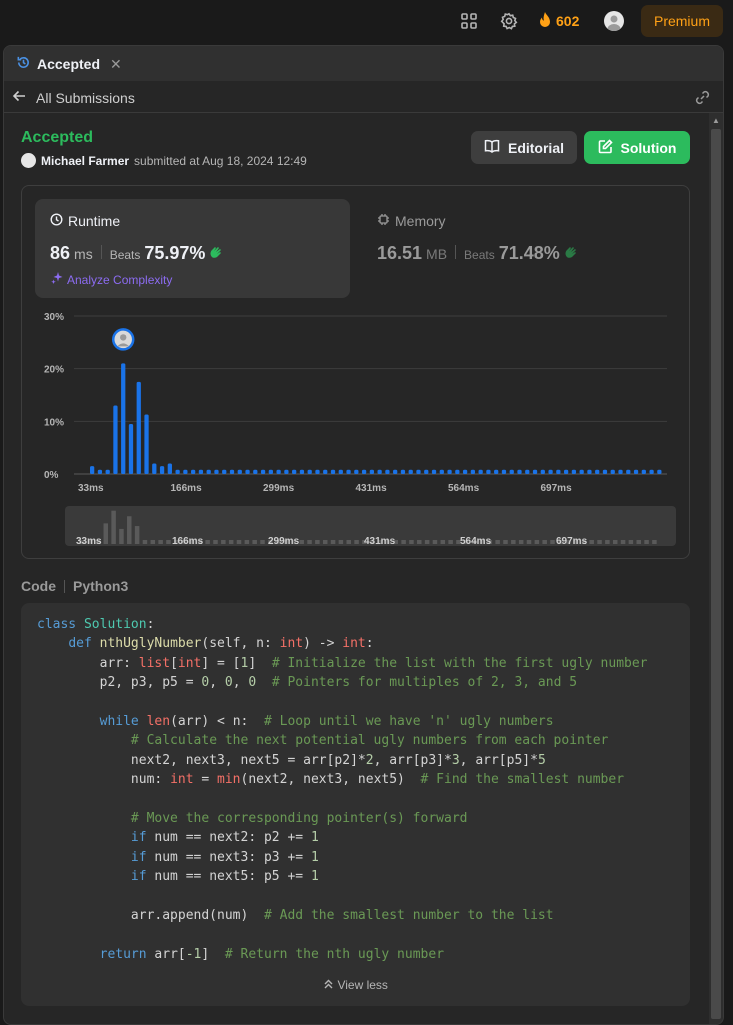 The height and width of the screenshot is (1025, 733). What do you see at coordinates (605, 147) in the screenshot?
I see `edit-icon` at bounding box center [605, 147].